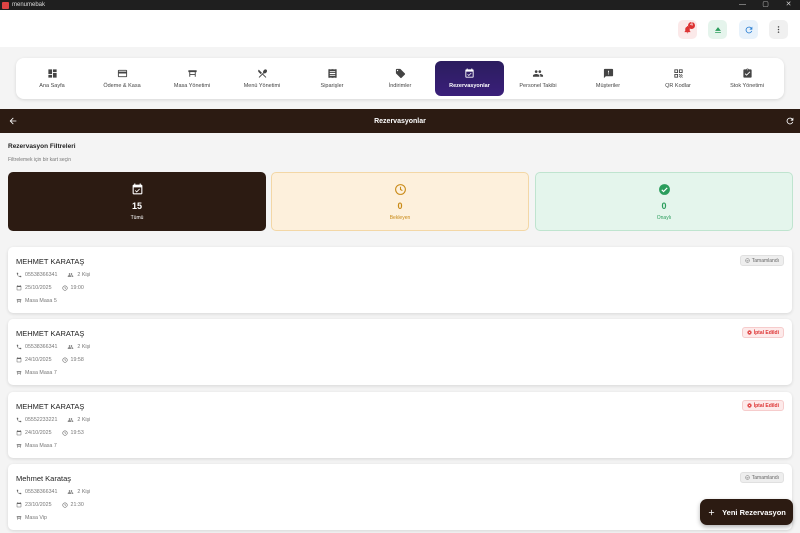 The height and width of the screenshot is (533, 800). What do you see at coordinates (400, 217) in the screenshot?
I see `filter-label: Bekleyen` at bounding box center [400, 217].